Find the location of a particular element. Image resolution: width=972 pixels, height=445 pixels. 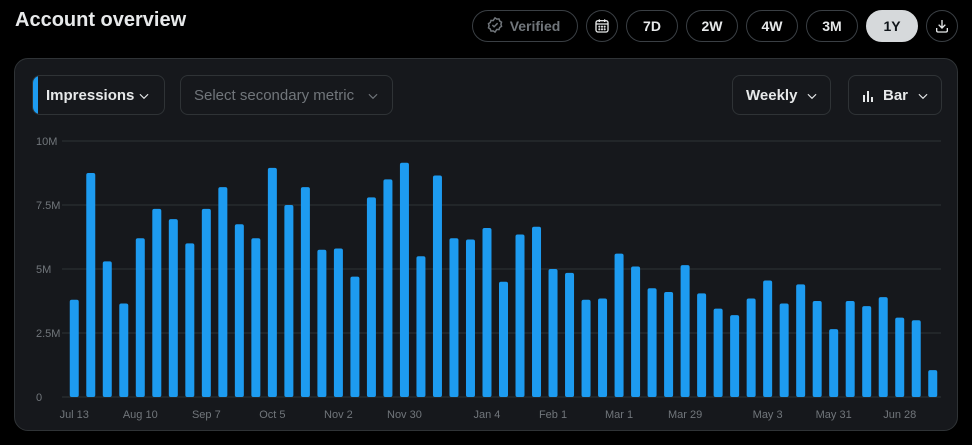

verified-label: Verified is located at coordinates (535, 26).